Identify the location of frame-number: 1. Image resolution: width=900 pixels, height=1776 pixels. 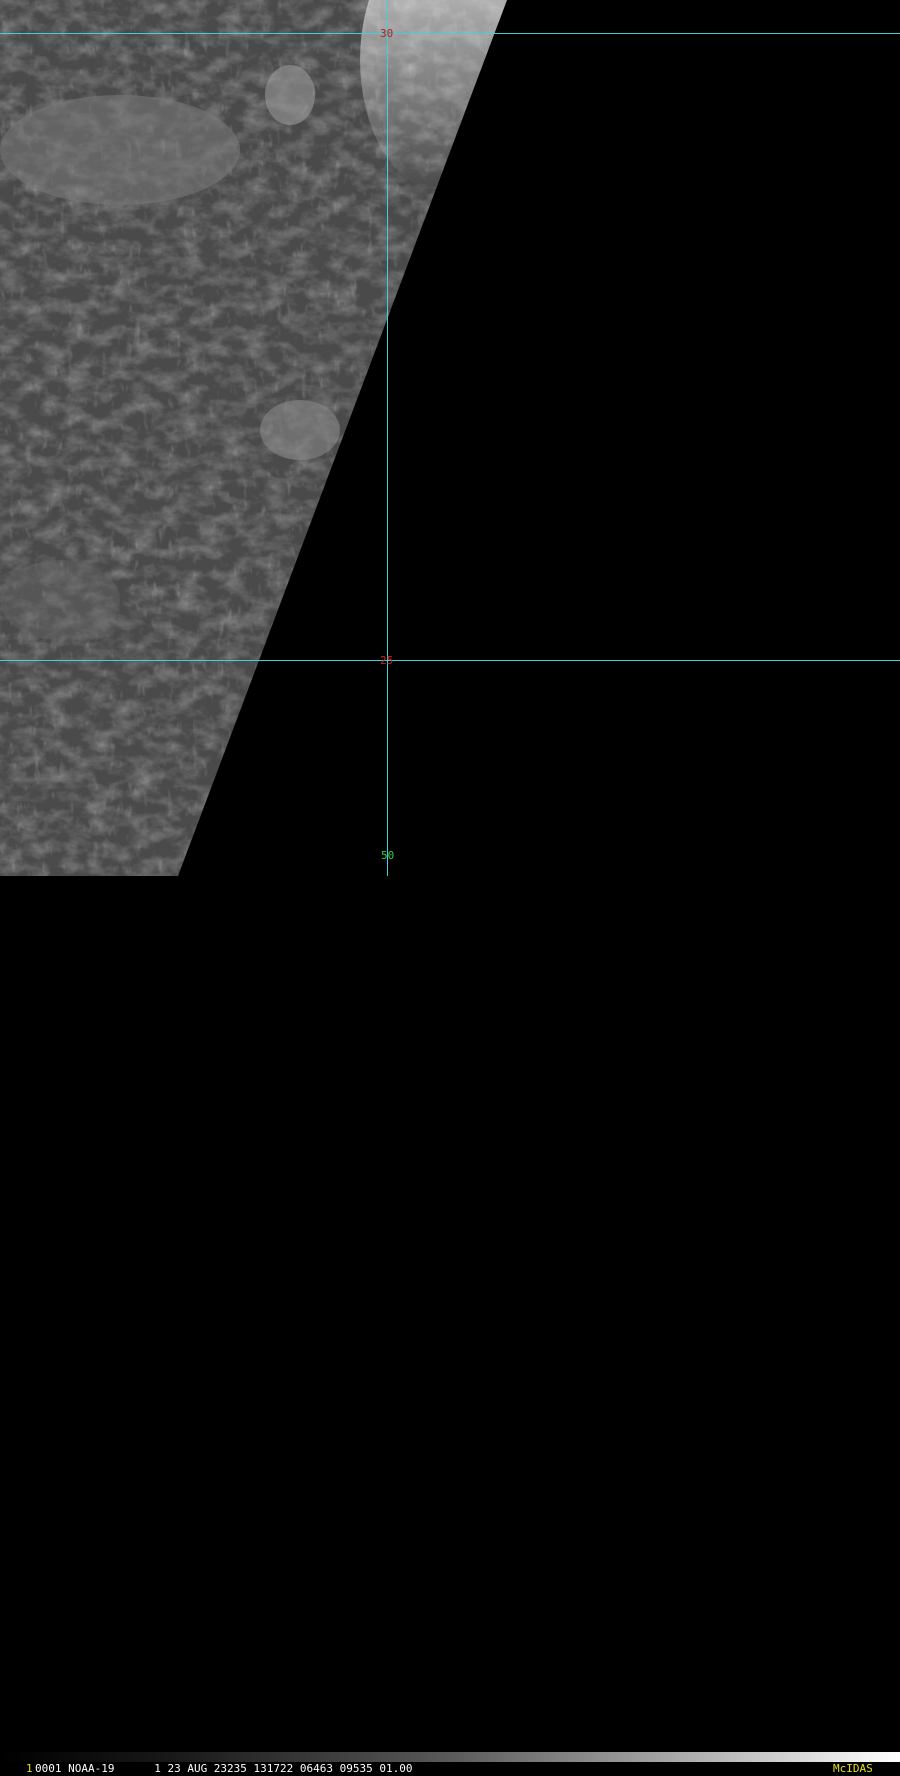
(29, 1768).